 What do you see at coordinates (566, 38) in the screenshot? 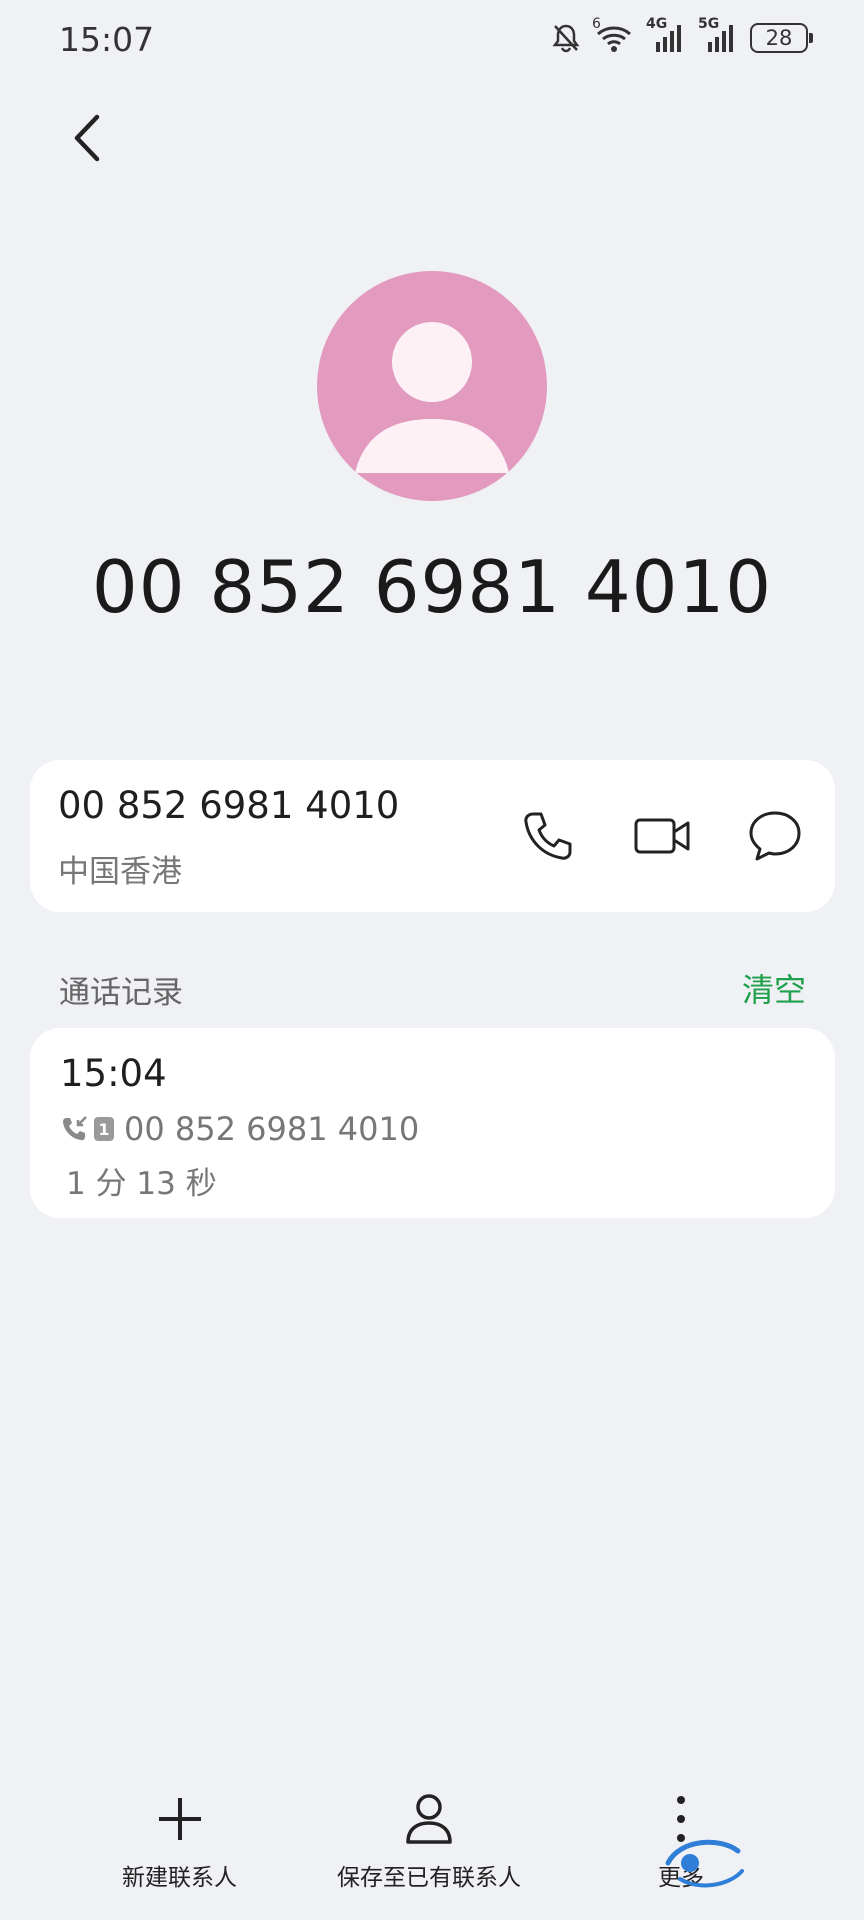
I see `bell-muted-icon` at bounding box center [566, 38].